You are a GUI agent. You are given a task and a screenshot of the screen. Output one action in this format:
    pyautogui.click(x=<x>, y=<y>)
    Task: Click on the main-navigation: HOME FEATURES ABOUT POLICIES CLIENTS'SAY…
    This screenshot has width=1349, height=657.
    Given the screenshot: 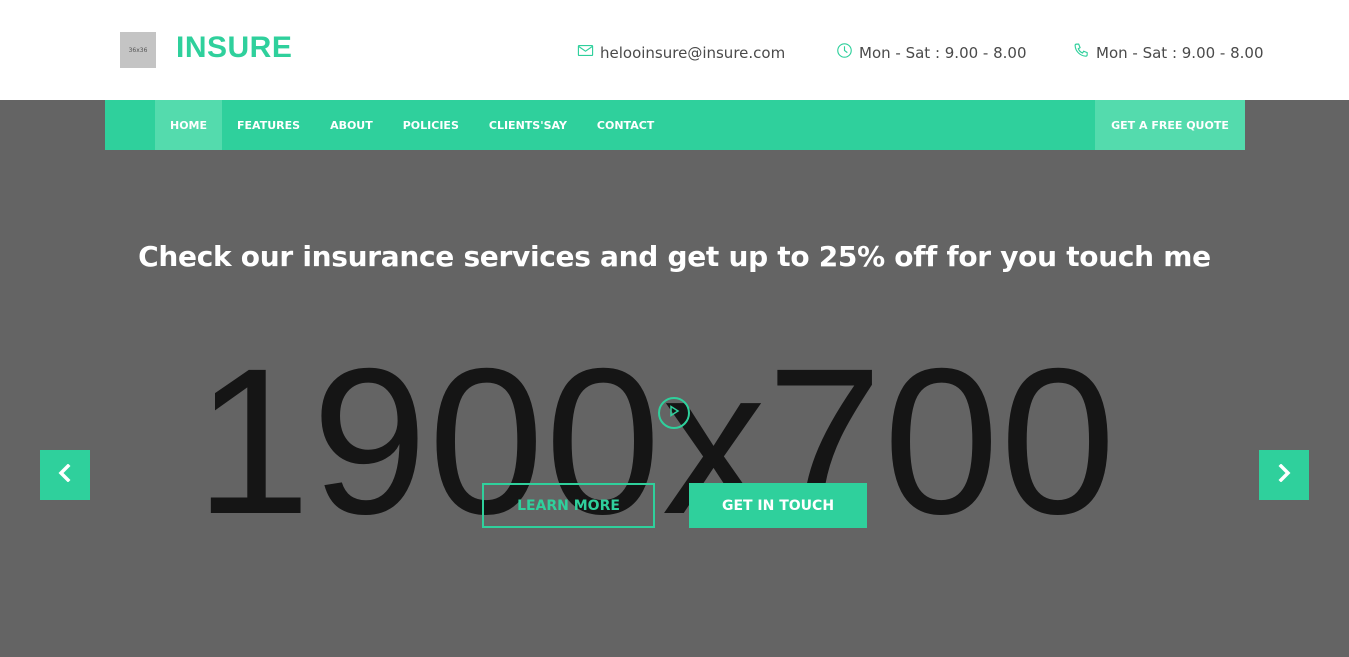 What is the action you would take?
    pyautogui.click(x=675, y=125)
    